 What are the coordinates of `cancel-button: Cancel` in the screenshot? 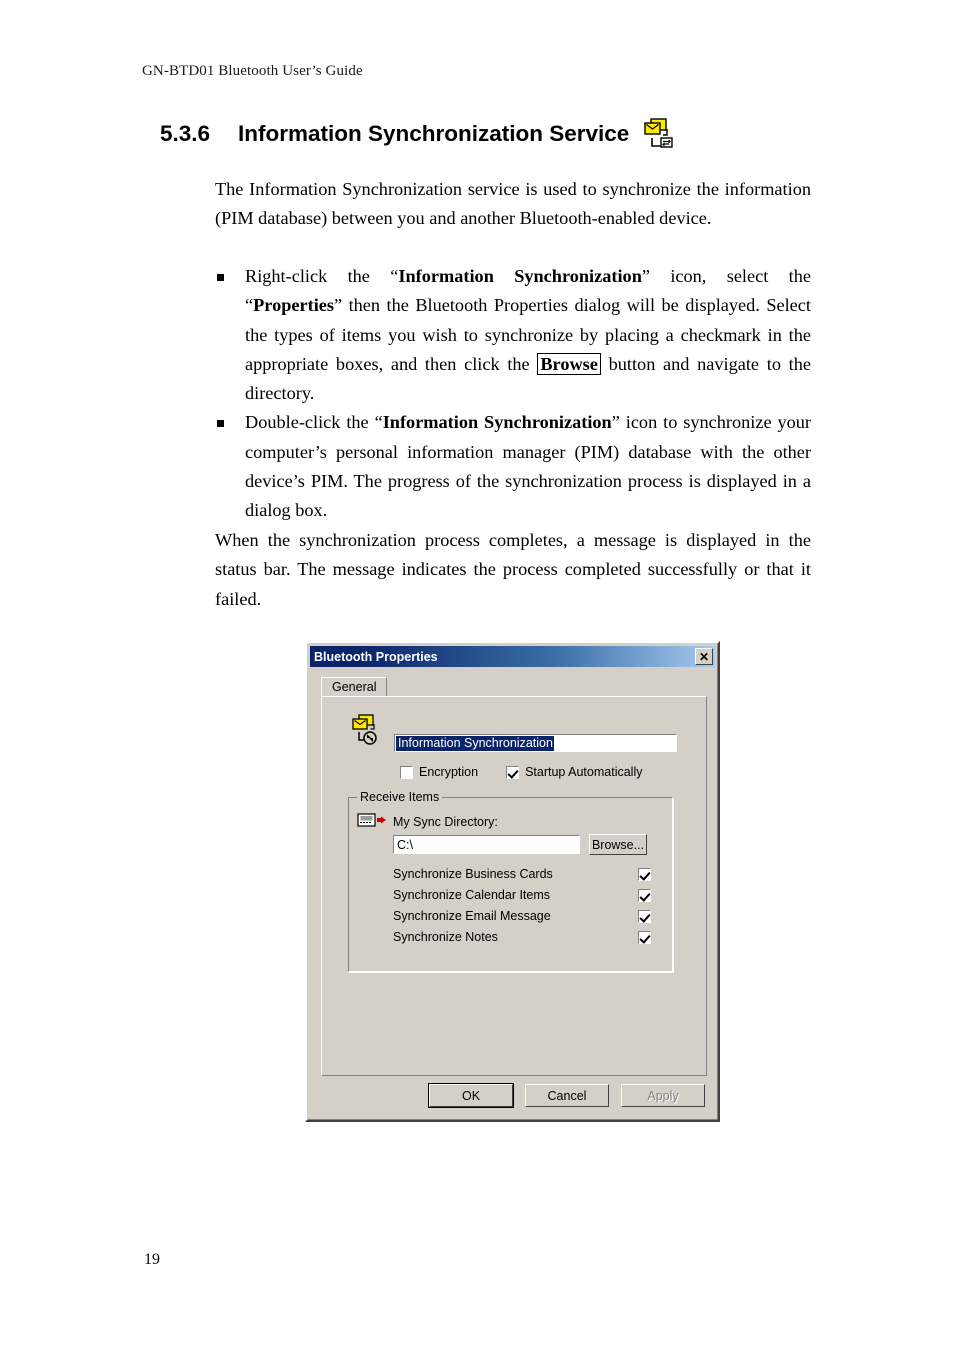 It's located at (567, 1095).